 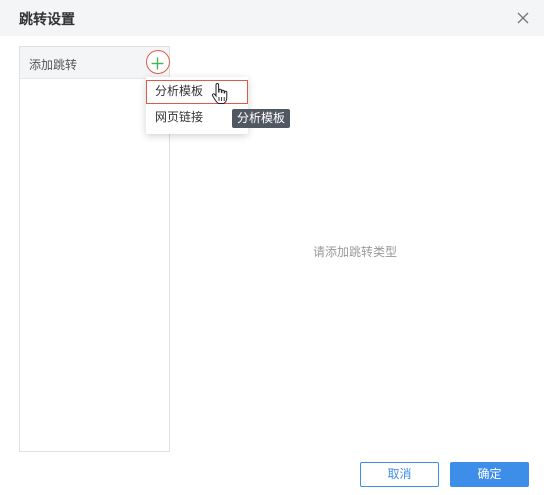 What do you see at coordinates (197, 92) in the screenshot?
I see `menu-item-analysis-template: 分析模板` at bounding box center [197, 92].